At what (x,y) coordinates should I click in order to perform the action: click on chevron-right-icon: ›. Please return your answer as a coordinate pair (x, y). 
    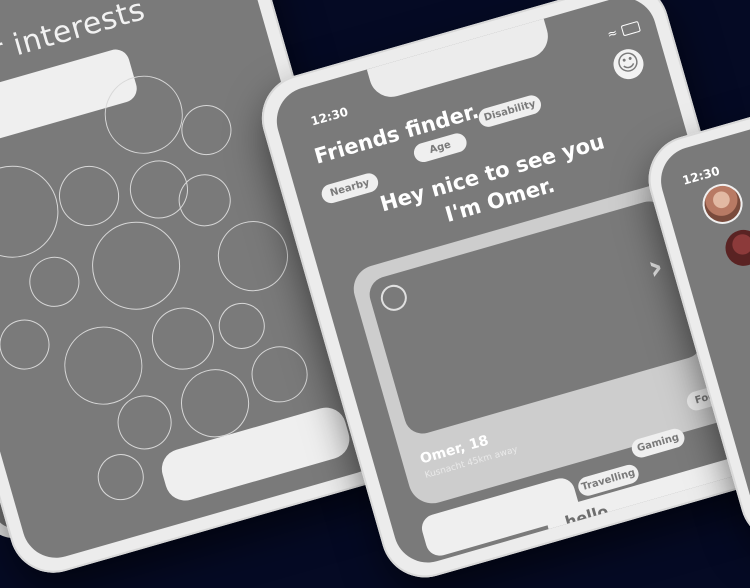
    Looking at the image, I should click on (655, 267).